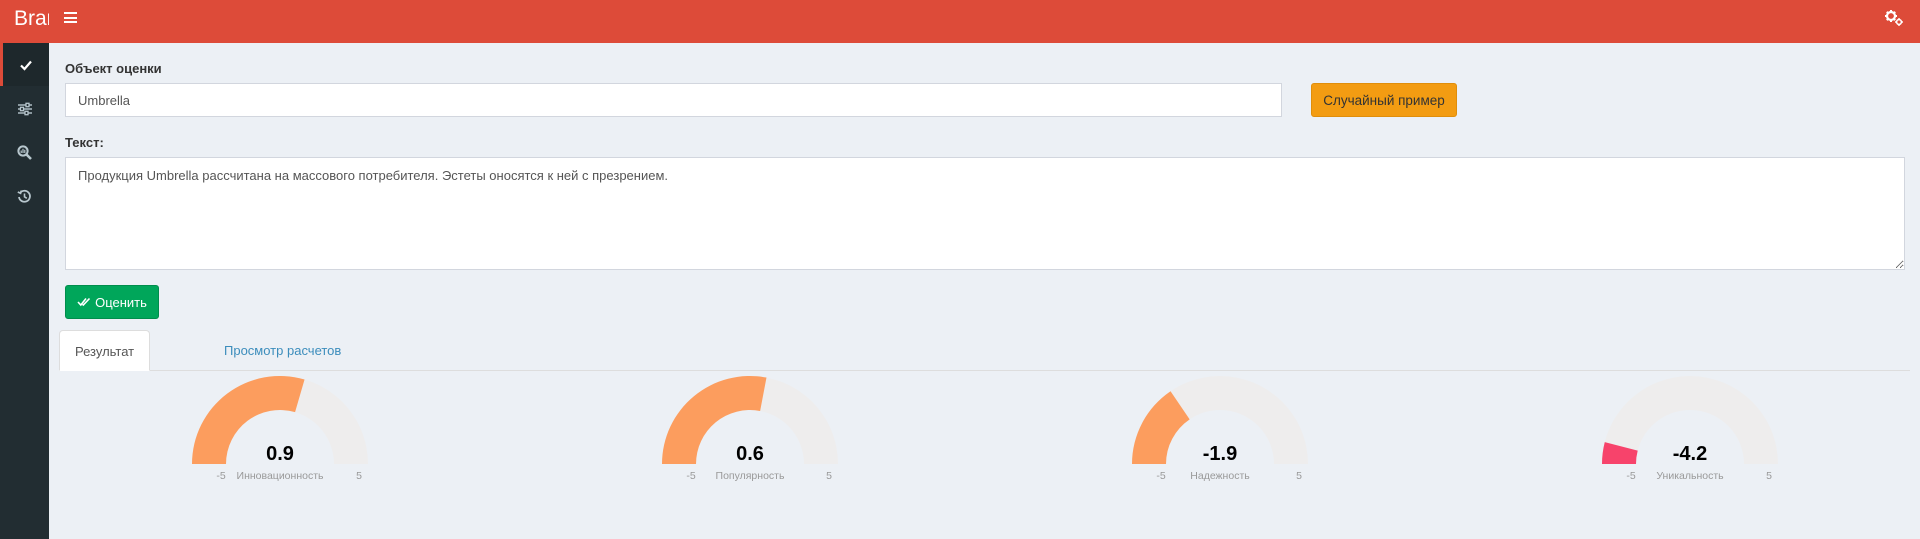 This screenshot has height=539, width=1920. Describe the element at coordinates (280, 431) in the screenshot. I see `gauge-innovation: 0.9 Инновационность -5 5` at that location.